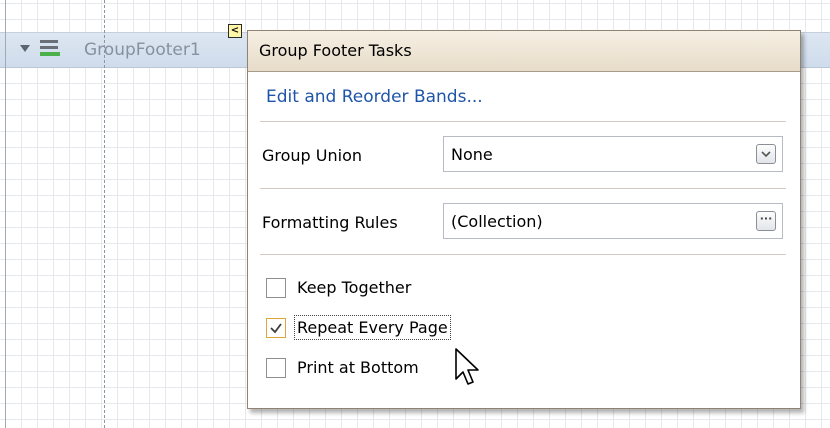  Describe the element at coordinates (5, 214) in the screenshot. I see `left-margin-line` at that location.